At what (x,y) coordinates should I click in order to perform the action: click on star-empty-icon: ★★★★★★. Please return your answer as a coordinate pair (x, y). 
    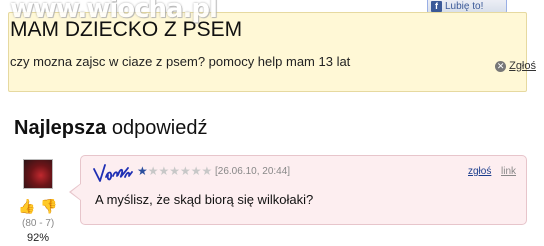
    Looking at the image, I should click on (180, 171).